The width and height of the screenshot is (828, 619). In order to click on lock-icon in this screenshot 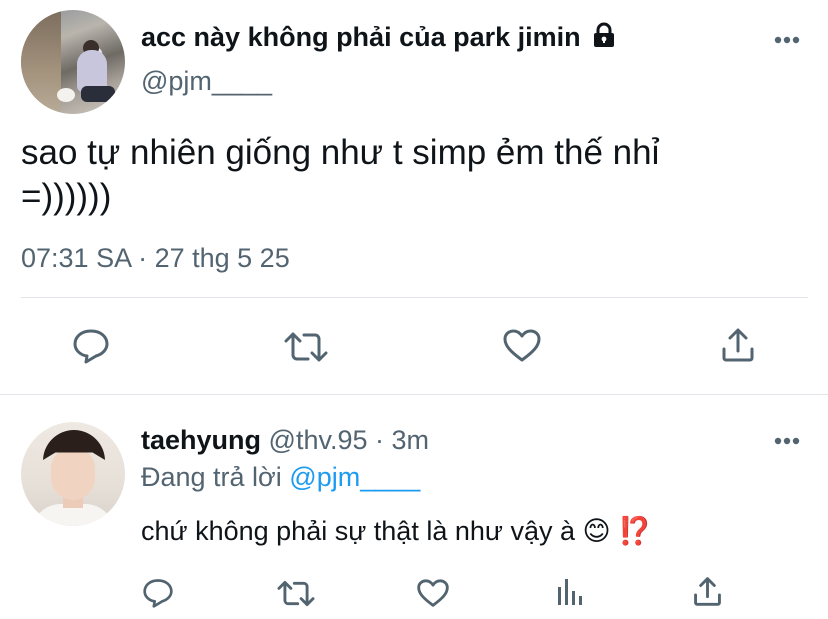, I will do `click(604, 35)`.